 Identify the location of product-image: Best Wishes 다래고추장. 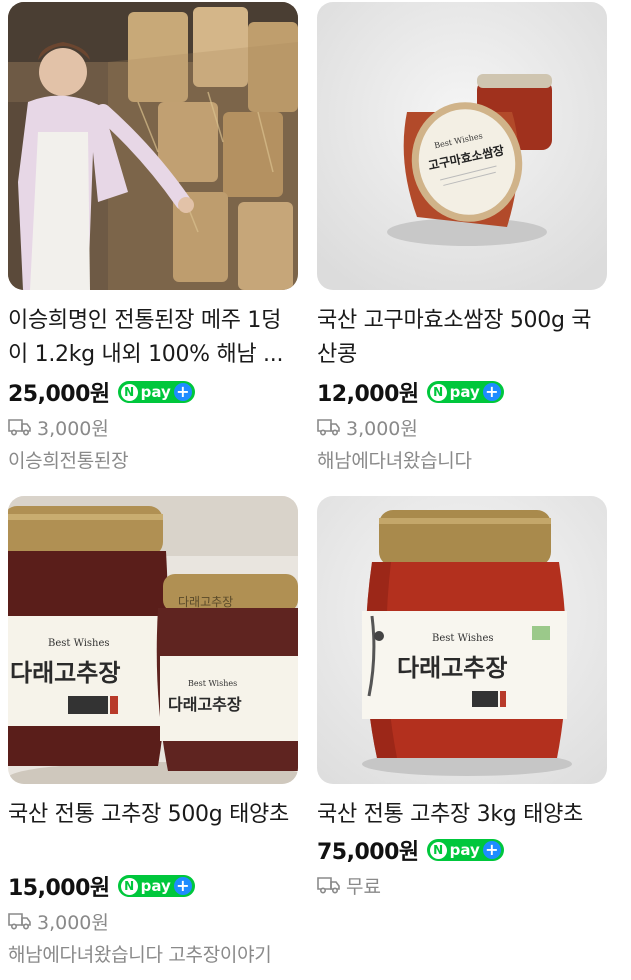
(462, 640).